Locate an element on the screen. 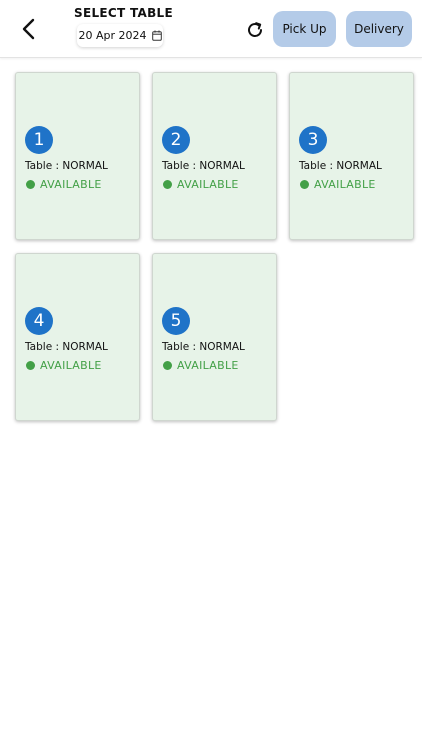  page-title: SELECT TABLE is located at coordinates (123, 13).